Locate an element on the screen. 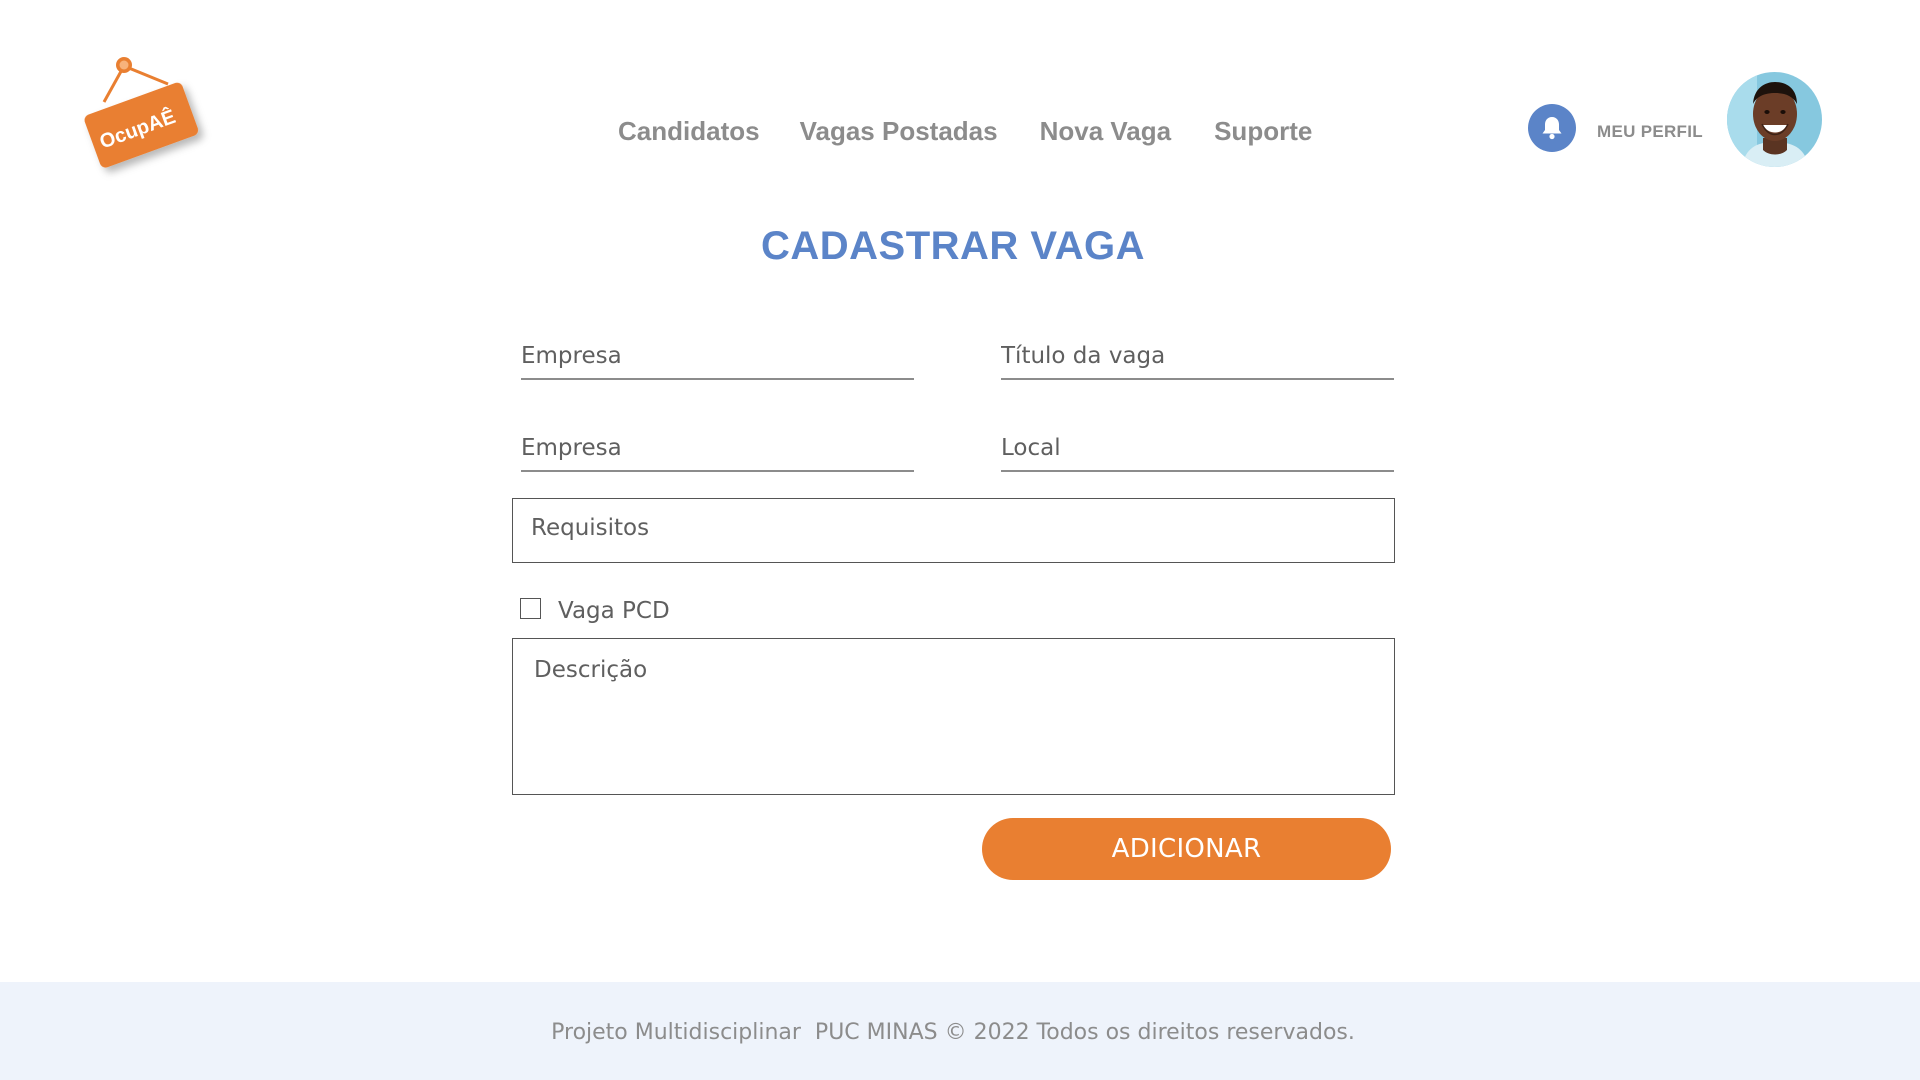  user-avatar-icon is located at coordinates (1774, 119).